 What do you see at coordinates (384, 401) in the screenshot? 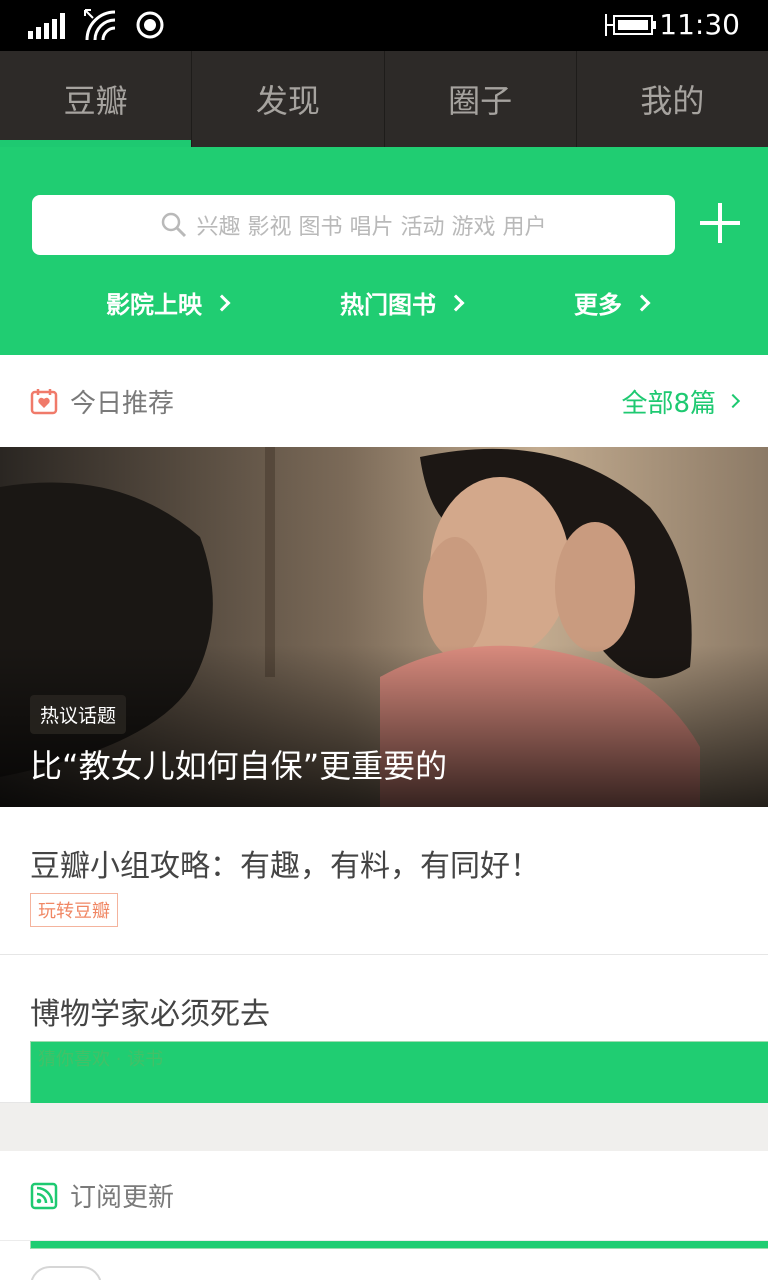
I see `today-header: 今日推荐 全部8篇` at bounding box center [384, 401].